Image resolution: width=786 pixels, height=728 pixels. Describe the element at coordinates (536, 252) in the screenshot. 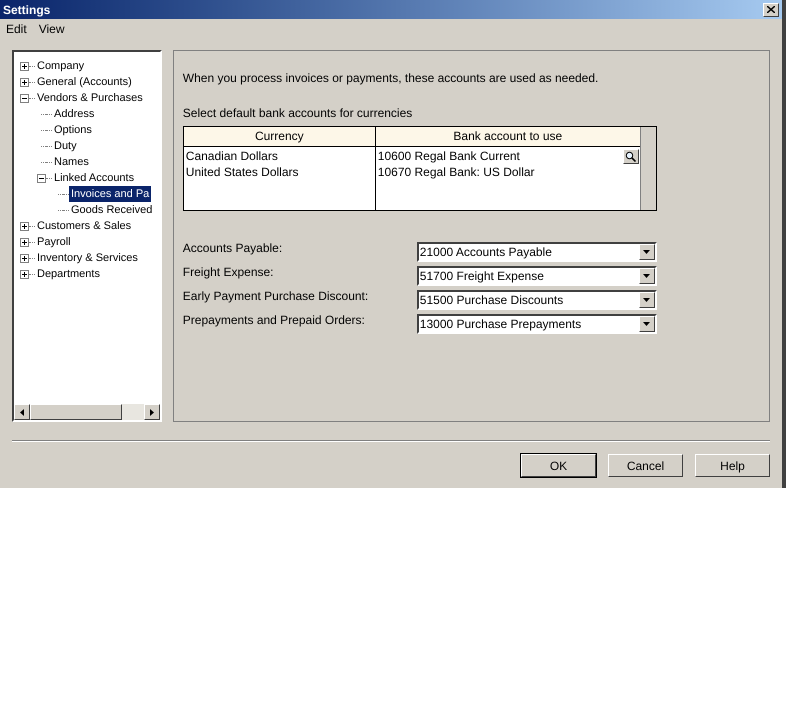

I see `account-dropdown: 21000 Accounts Payable` at that location.